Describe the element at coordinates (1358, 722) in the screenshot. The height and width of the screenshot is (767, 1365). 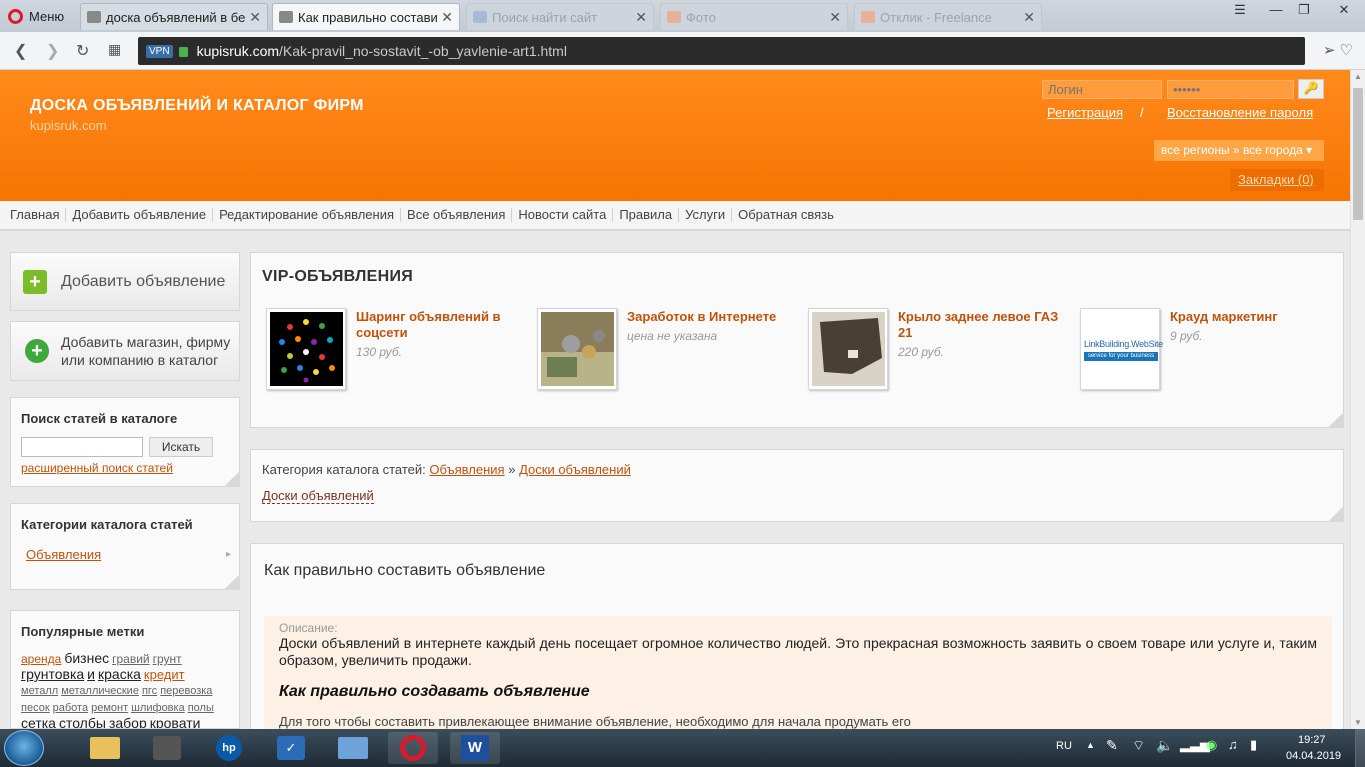
I see `scroll-down-icon: ▼` at that location.